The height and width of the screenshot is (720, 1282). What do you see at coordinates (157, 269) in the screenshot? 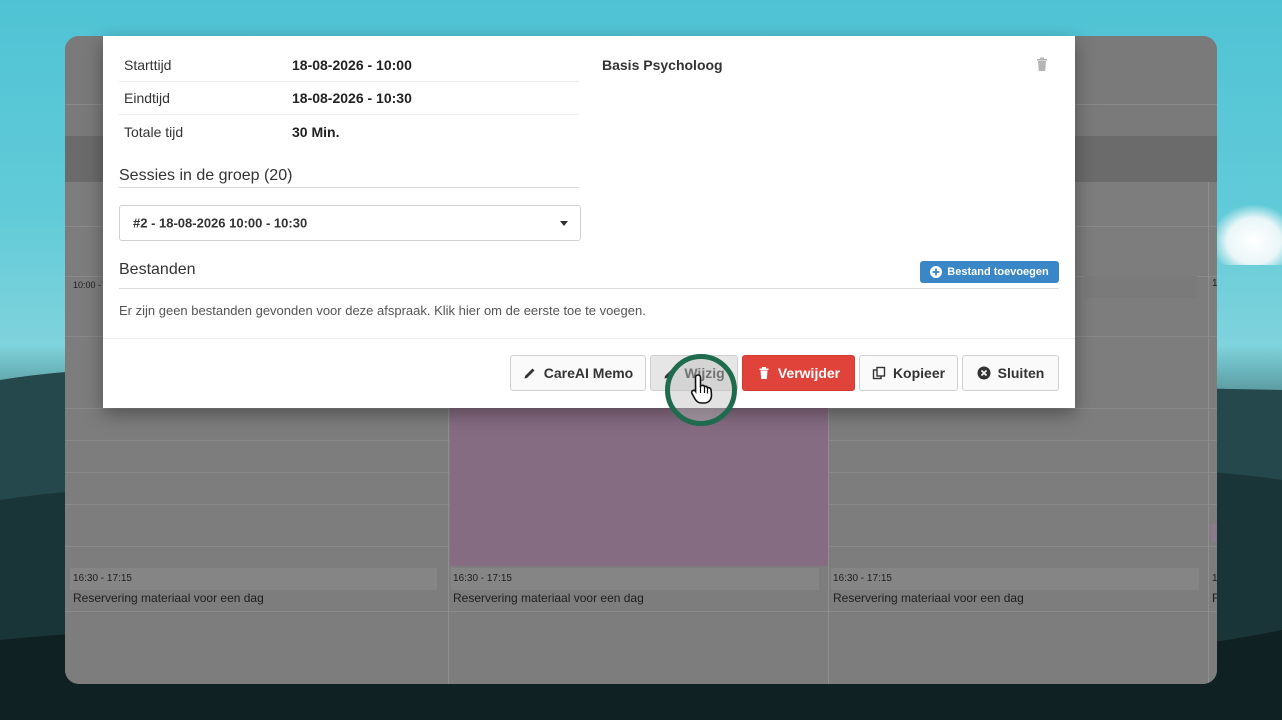
I see `files-title: Bestanden` at bounding box center [157, 269].